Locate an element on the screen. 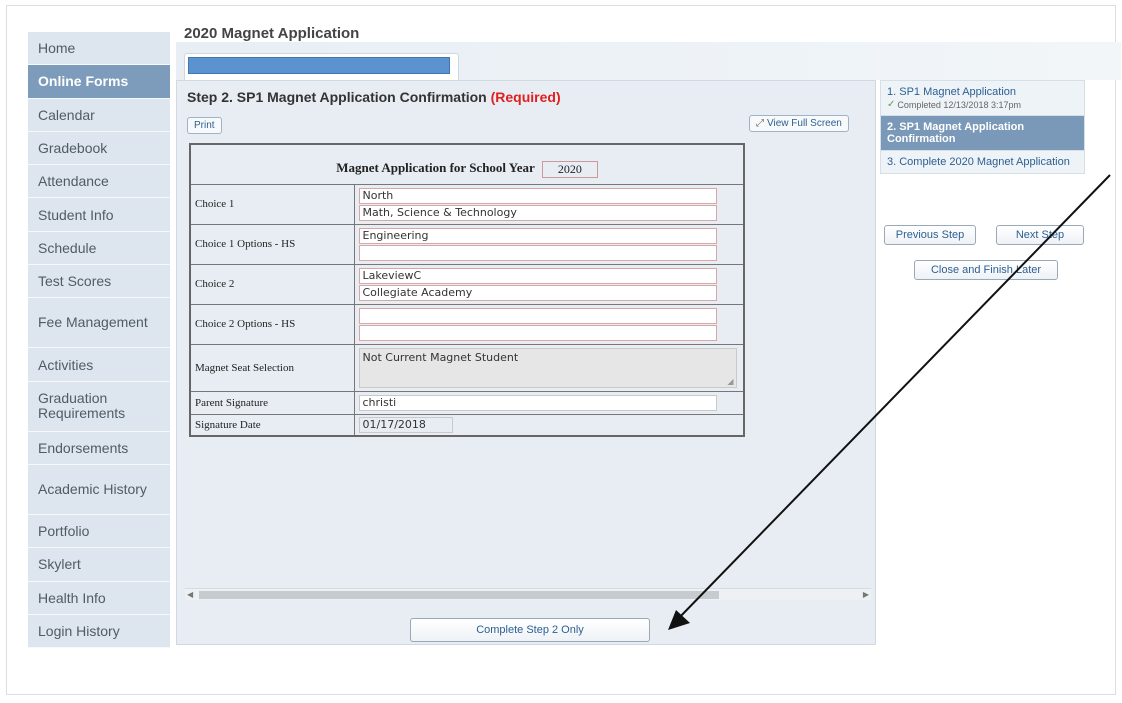 The height and width of the screenshot is (703, 1122). check-icon: ✓ is located at coordinates (891, 104).